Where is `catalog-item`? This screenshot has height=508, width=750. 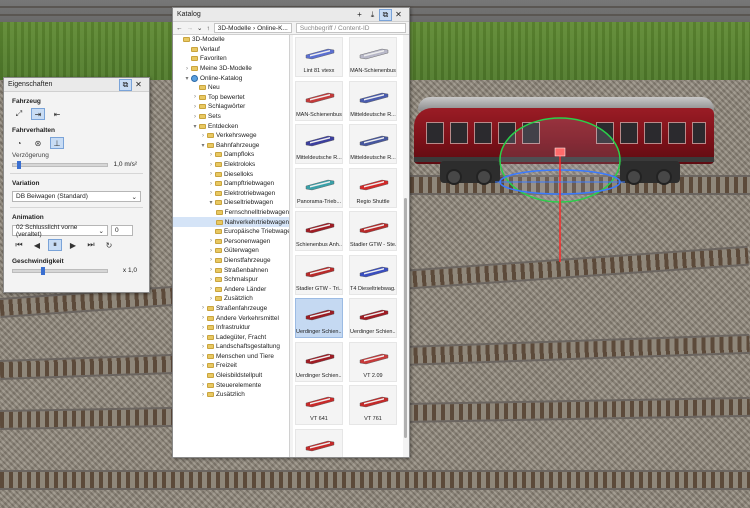 catalog-item is located at coordinates (319, 442).